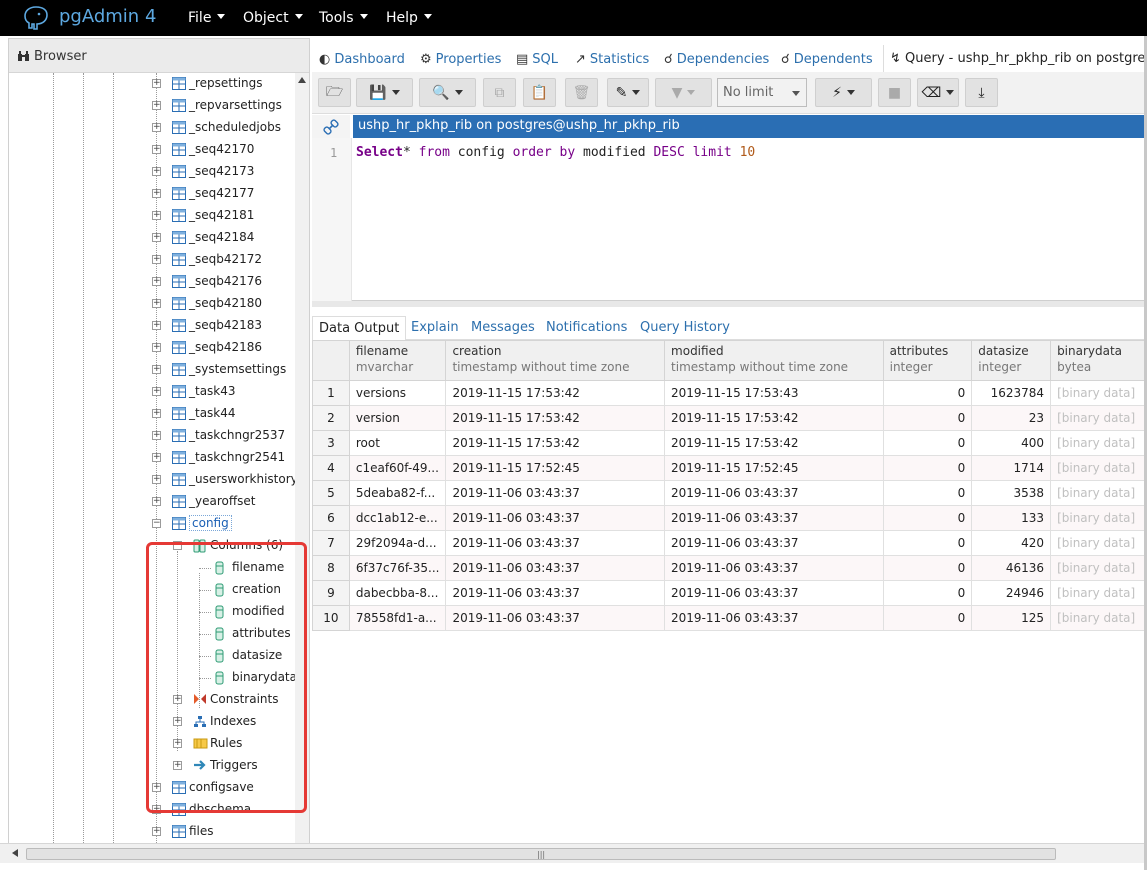  Describe the element at coordinates (343, 18) in the screenshot. I see `menu-tools: Tools` at that location.